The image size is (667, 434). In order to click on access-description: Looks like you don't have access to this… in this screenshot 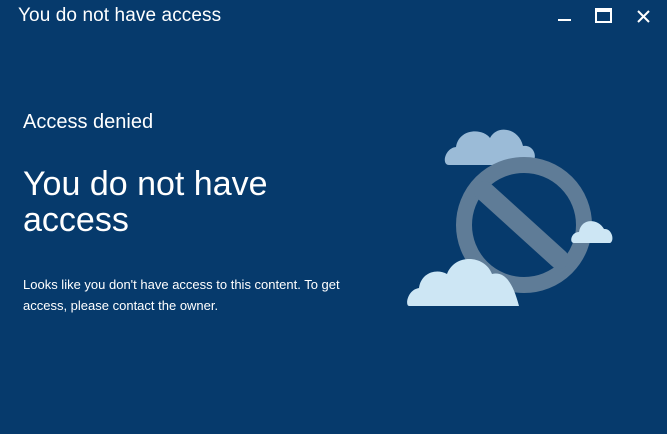, I will do `click(181, 295)`.